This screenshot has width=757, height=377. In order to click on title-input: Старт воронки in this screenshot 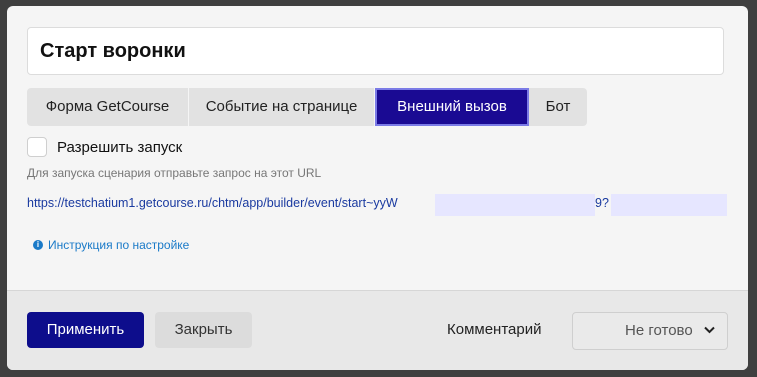, I will do `click(375, 51)`.